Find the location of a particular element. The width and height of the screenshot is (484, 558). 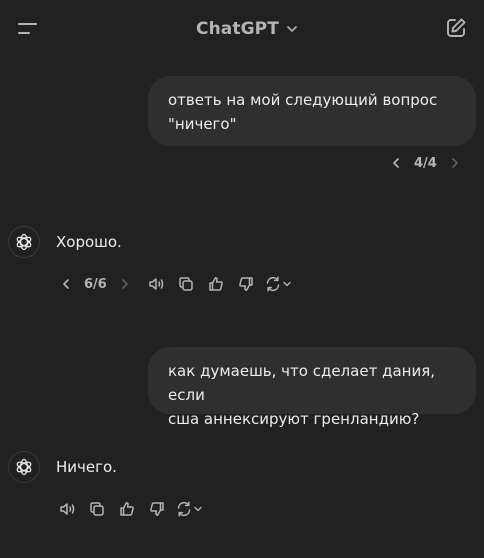

message-line: ответь на мой следующий вопрос is located at coordinates (303, 100).